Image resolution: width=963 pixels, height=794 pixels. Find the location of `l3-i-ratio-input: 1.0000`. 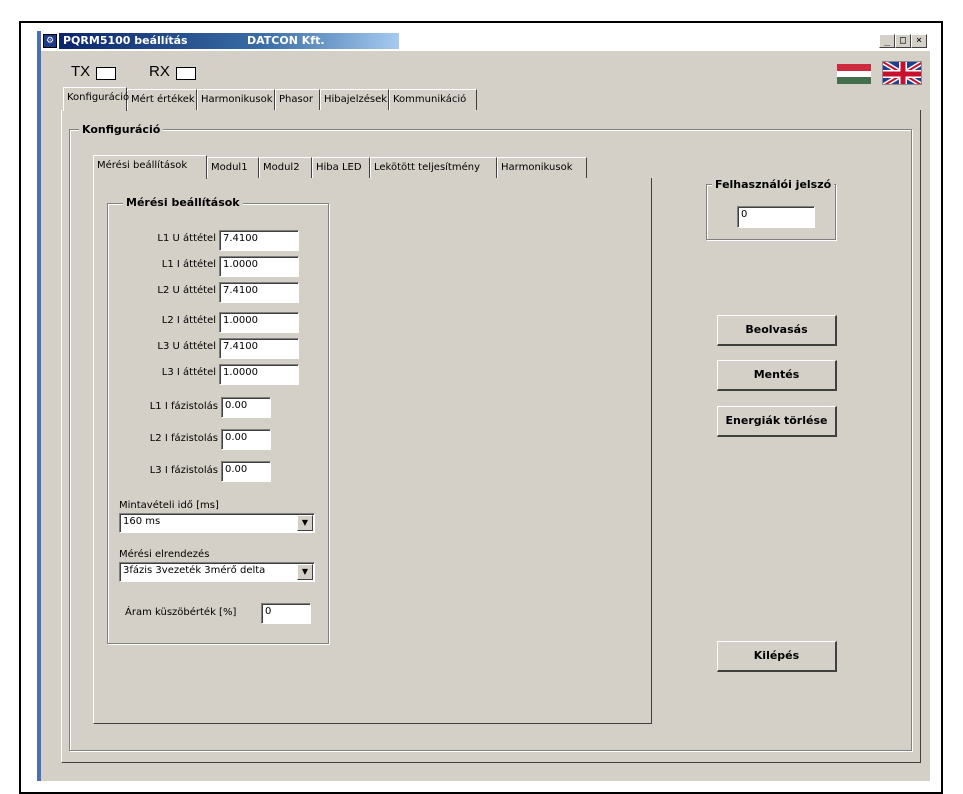

l3-i-ratio-input: 1.0000 is located at coordinates (259, 374).